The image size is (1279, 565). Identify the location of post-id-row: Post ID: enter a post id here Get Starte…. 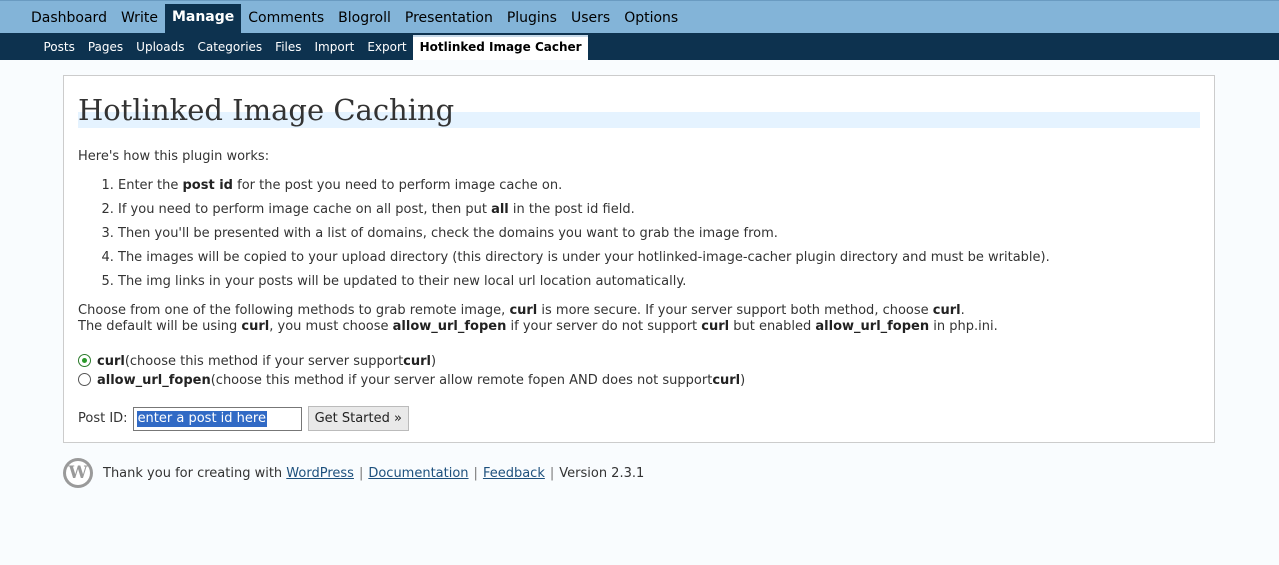
(639, 418).